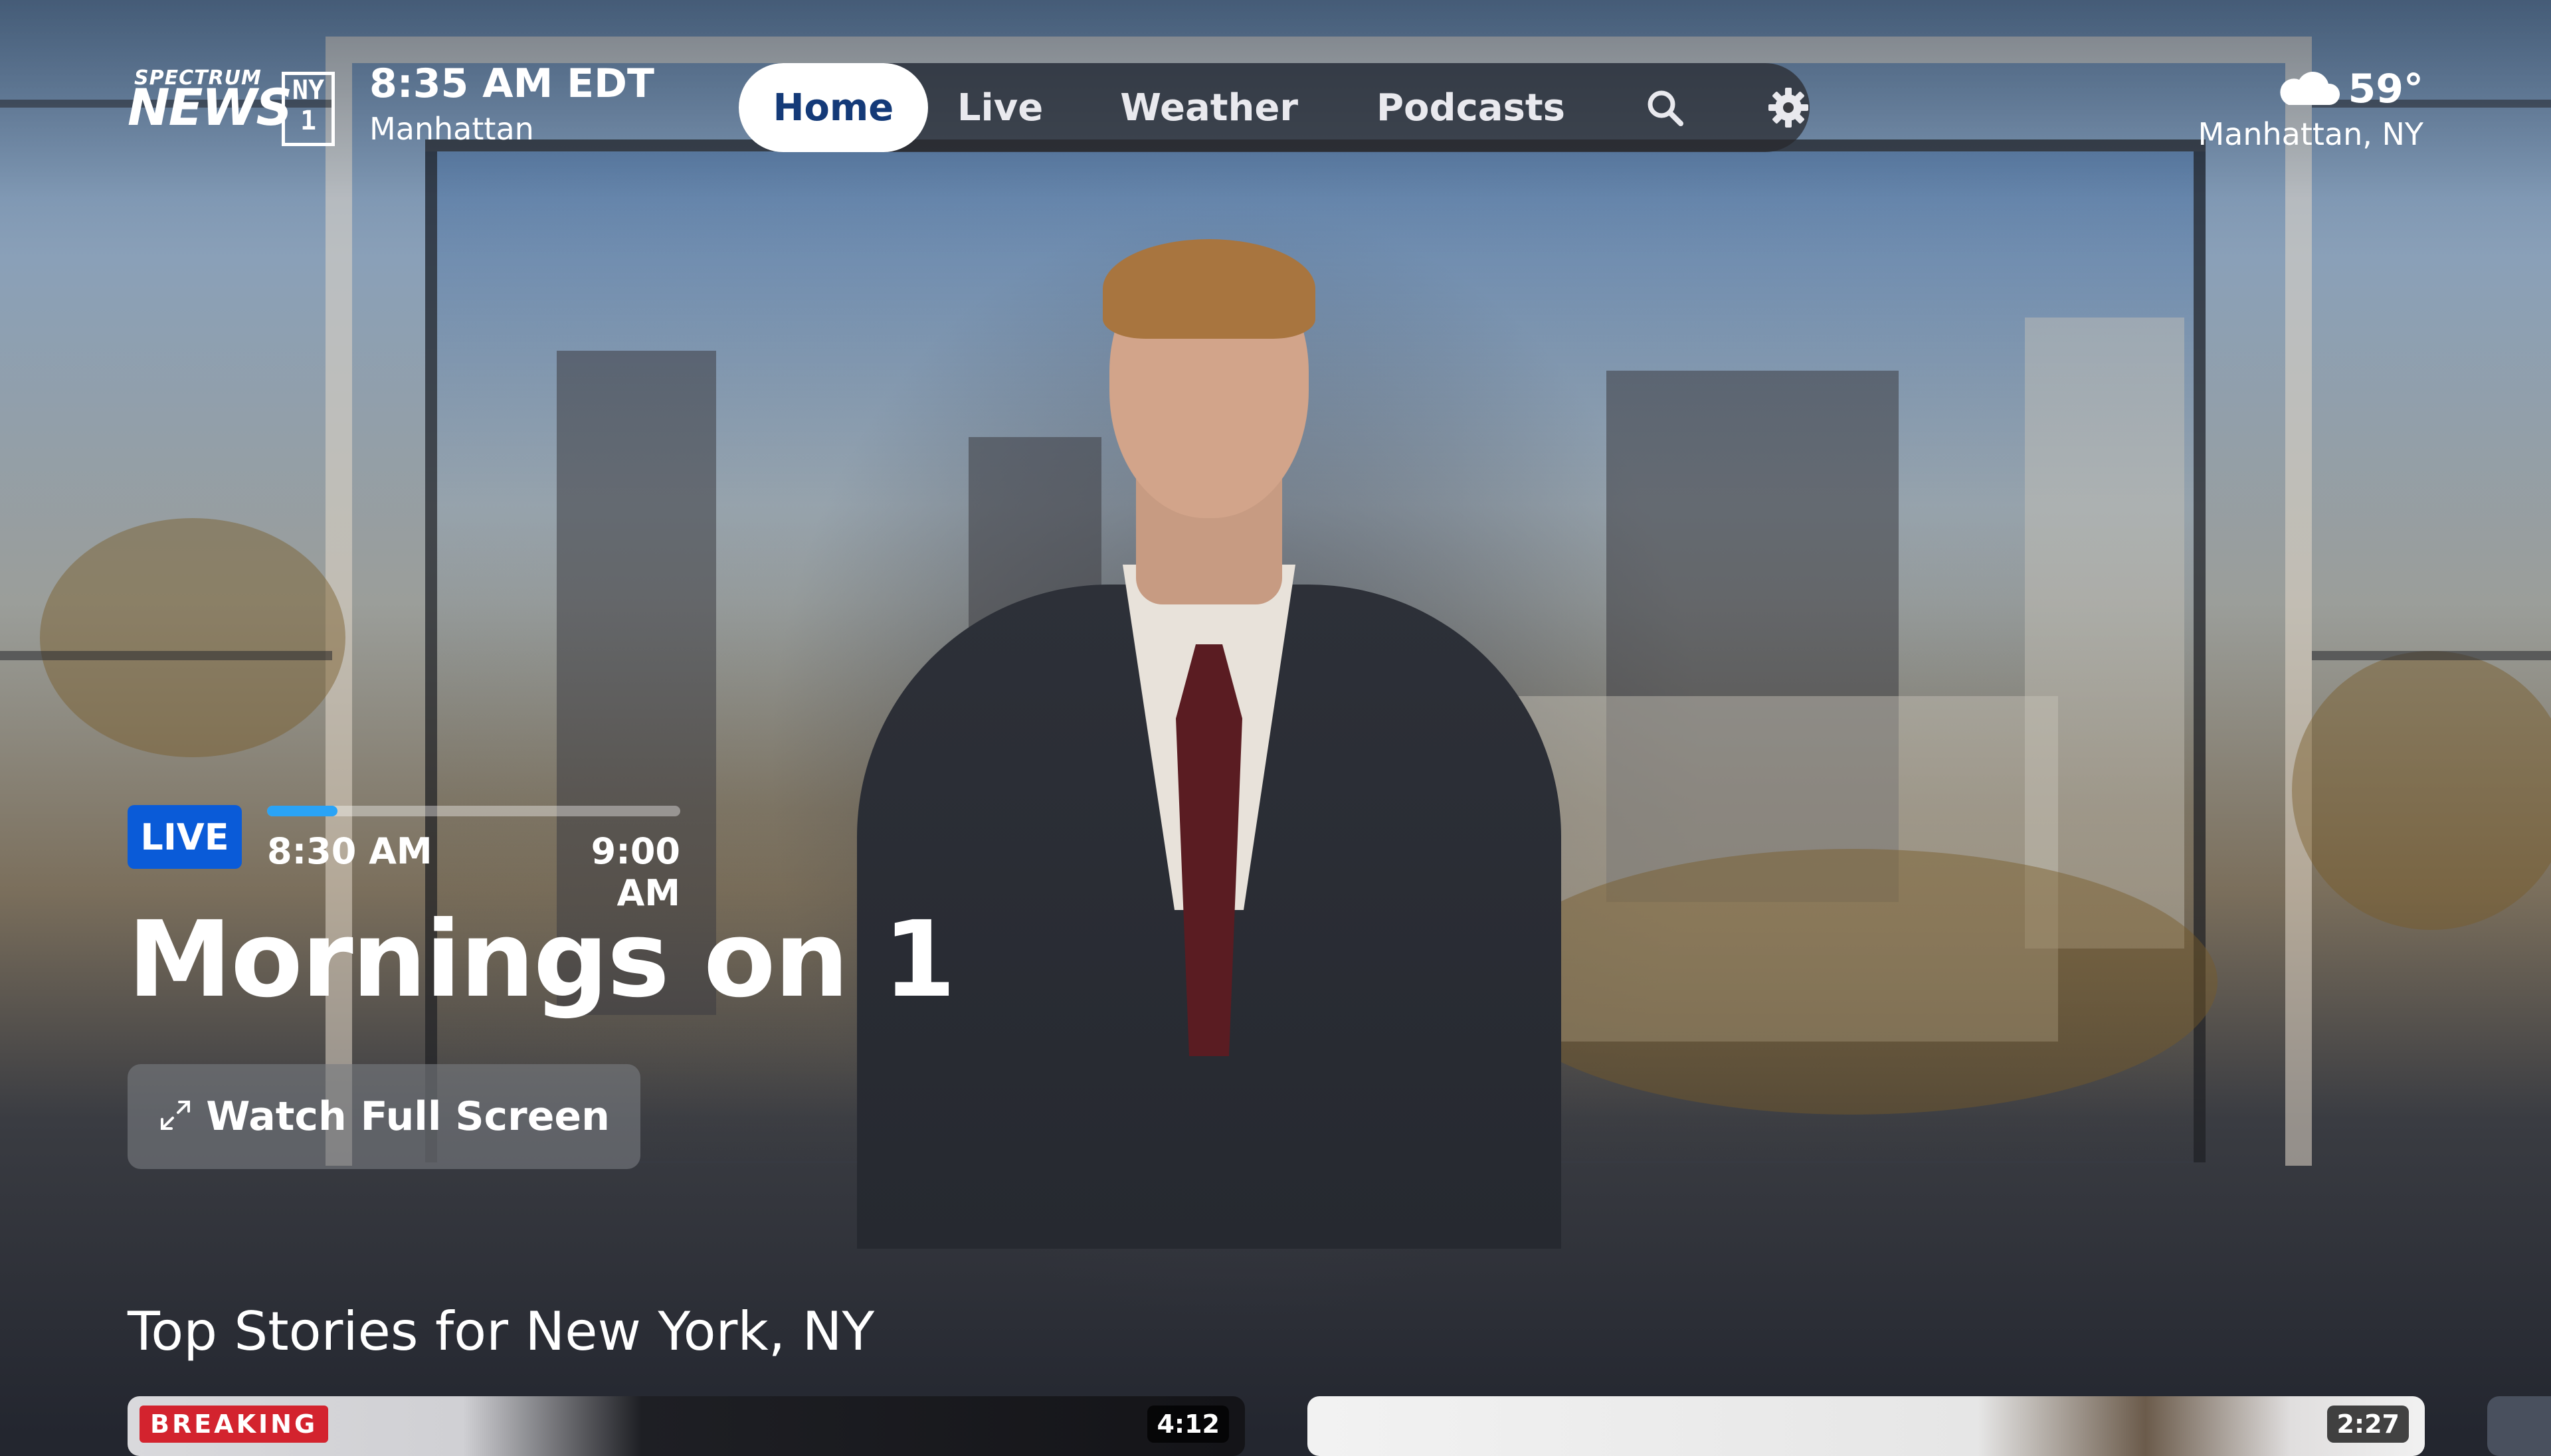 The width and height of the screenshot is (2551, 1456). I want to click on cloud-icon, so click(2308, 89).